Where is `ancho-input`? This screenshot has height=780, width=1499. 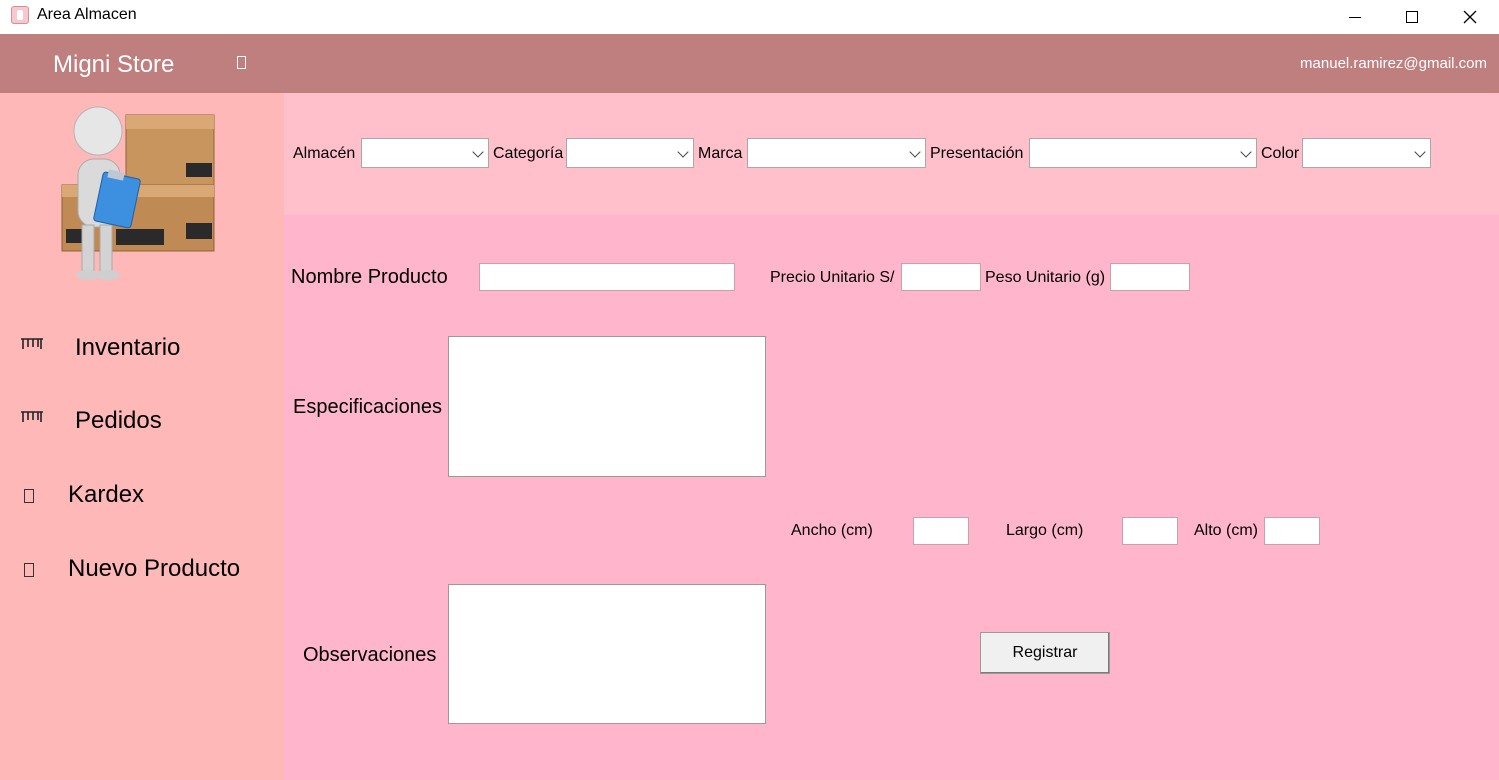 ancho-input is located at coordinates (941, 531).